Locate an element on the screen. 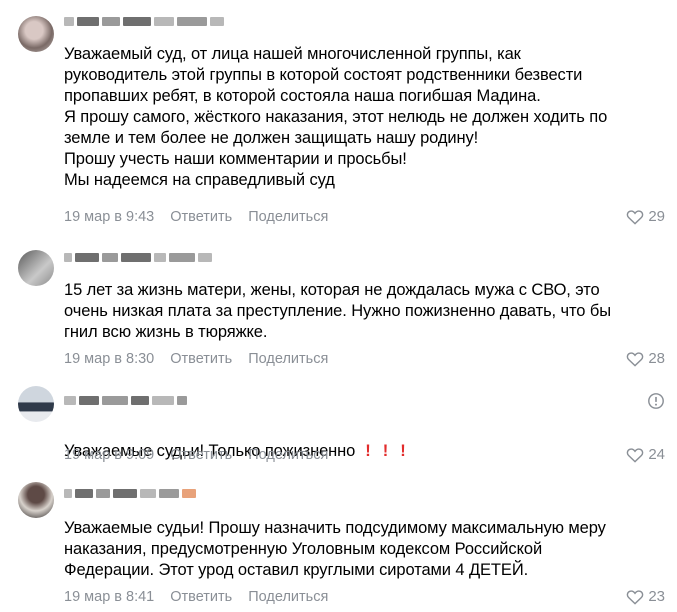 The height and width of the screenshot is (612, 677). like-button: 24 is located at coordinates (645, 455).